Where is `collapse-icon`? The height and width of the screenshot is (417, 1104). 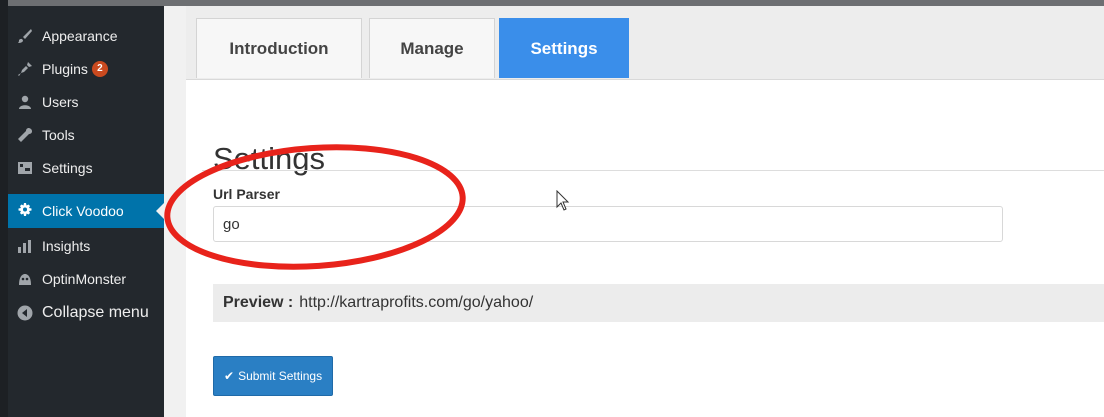
collapse-icon is located at coordinates (25, 313).